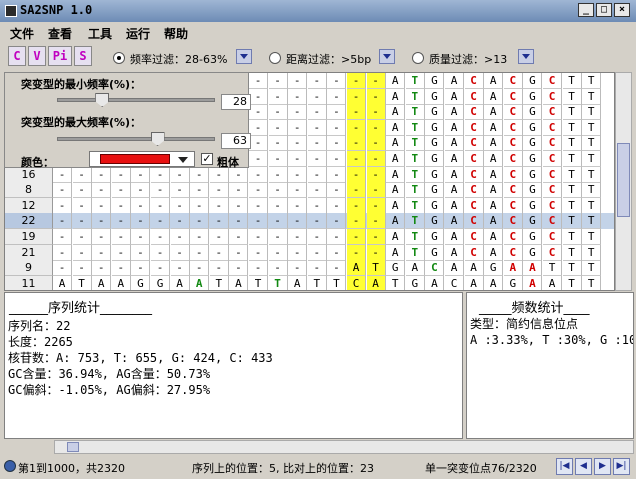 This screenshot has height=479, width=636. Describe the element at coordinates (602, 466) in the screenshot. I see `next-page-icon: ▶` at that location.